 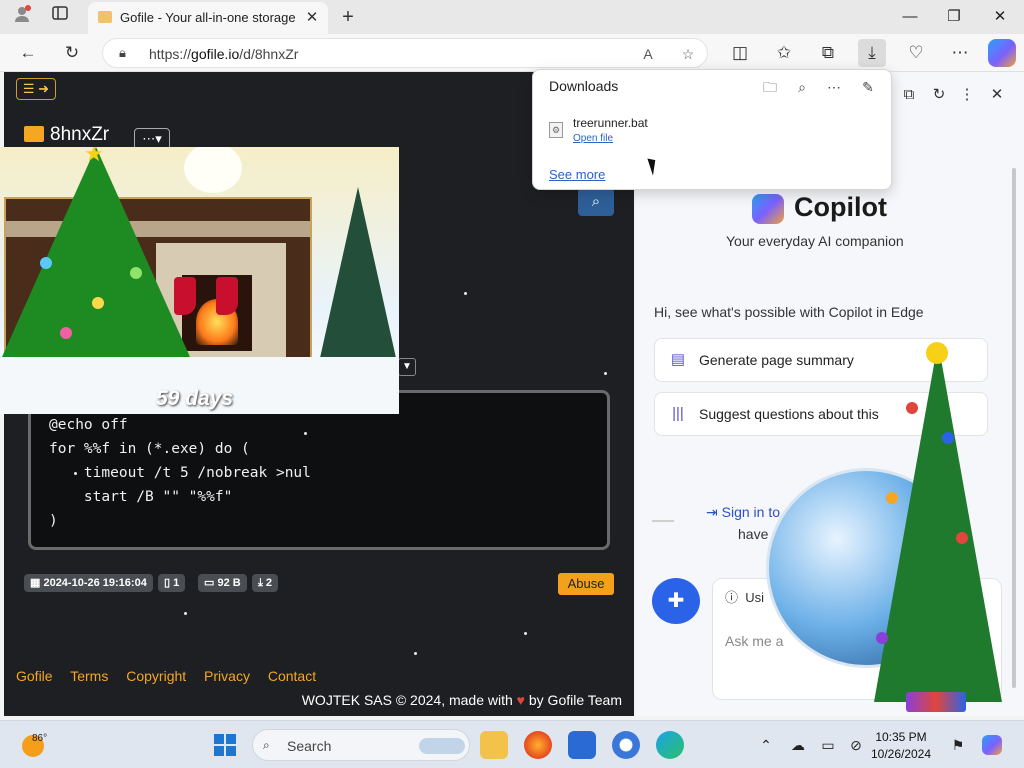 I want to click on downloads-more-icon: ⋯, so click(x=834, y=87).